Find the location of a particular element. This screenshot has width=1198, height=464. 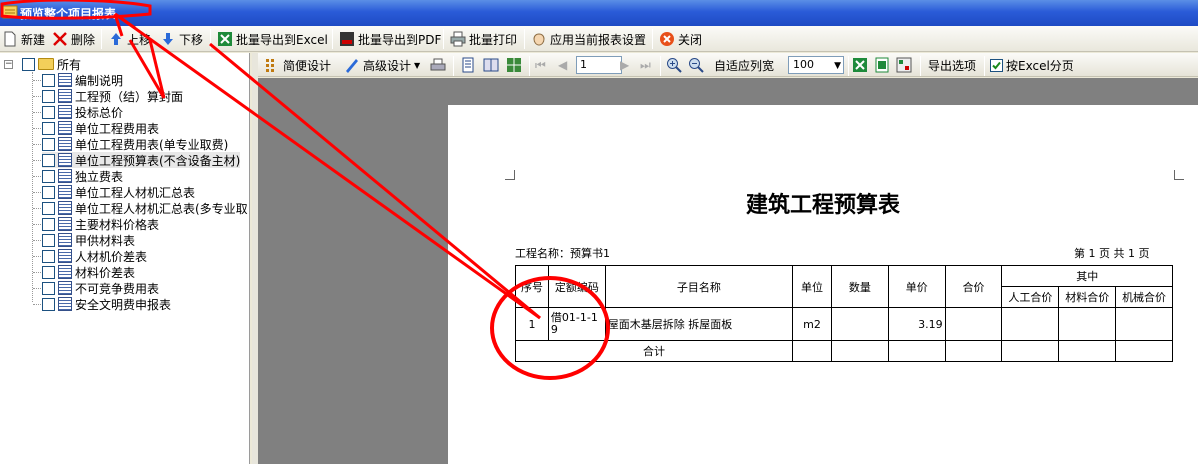

next-page-button: ▶ is located at coordinates (624, 65).